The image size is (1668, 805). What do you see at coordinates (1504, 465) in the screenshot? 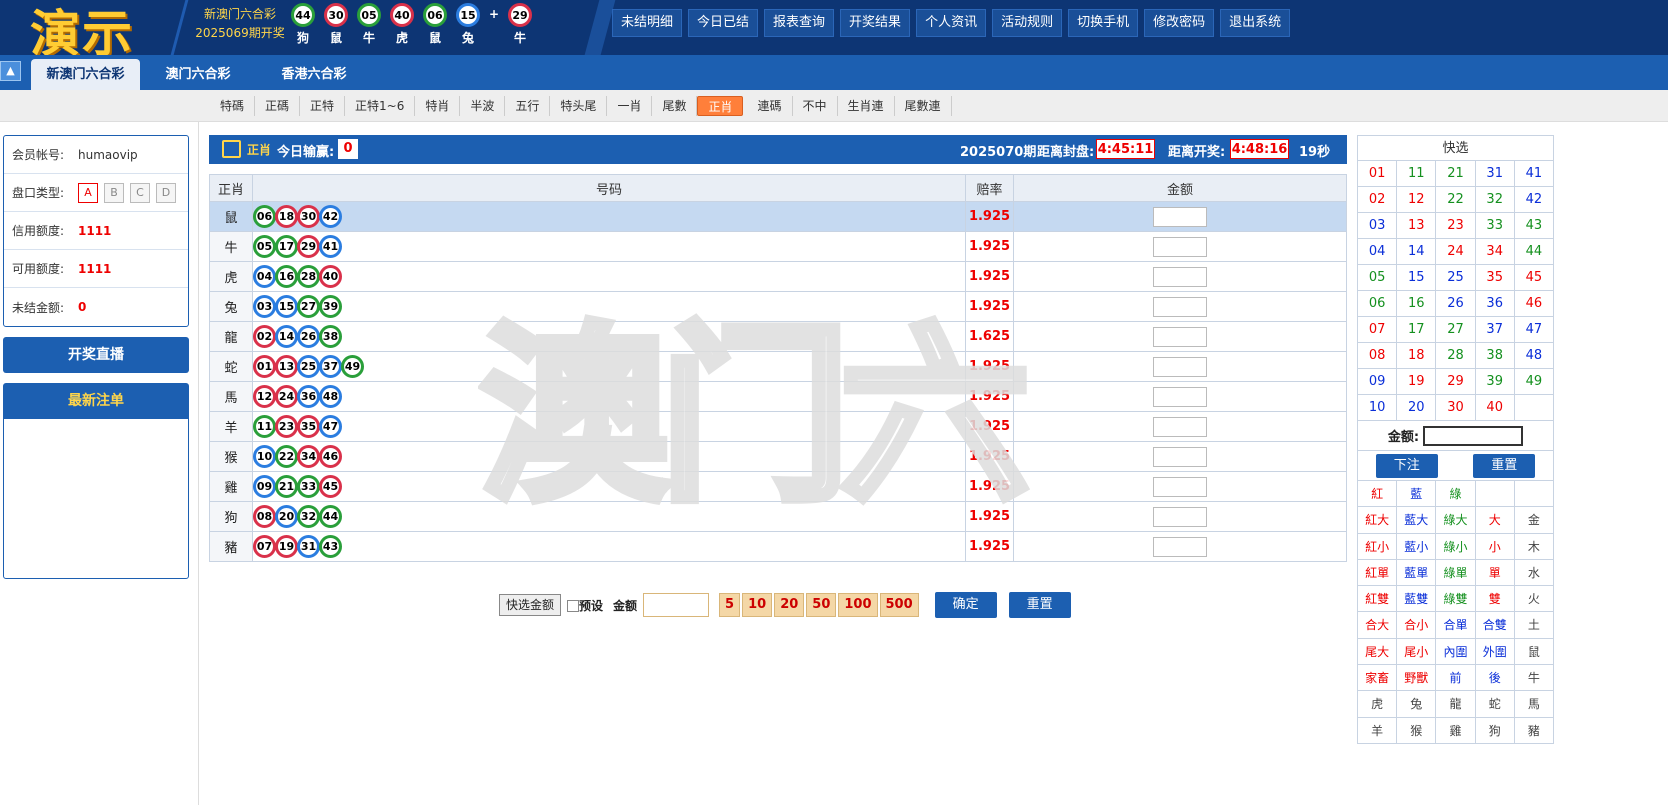
I see `quick-reset-button: 重置` at bounding box center [1504, 465].